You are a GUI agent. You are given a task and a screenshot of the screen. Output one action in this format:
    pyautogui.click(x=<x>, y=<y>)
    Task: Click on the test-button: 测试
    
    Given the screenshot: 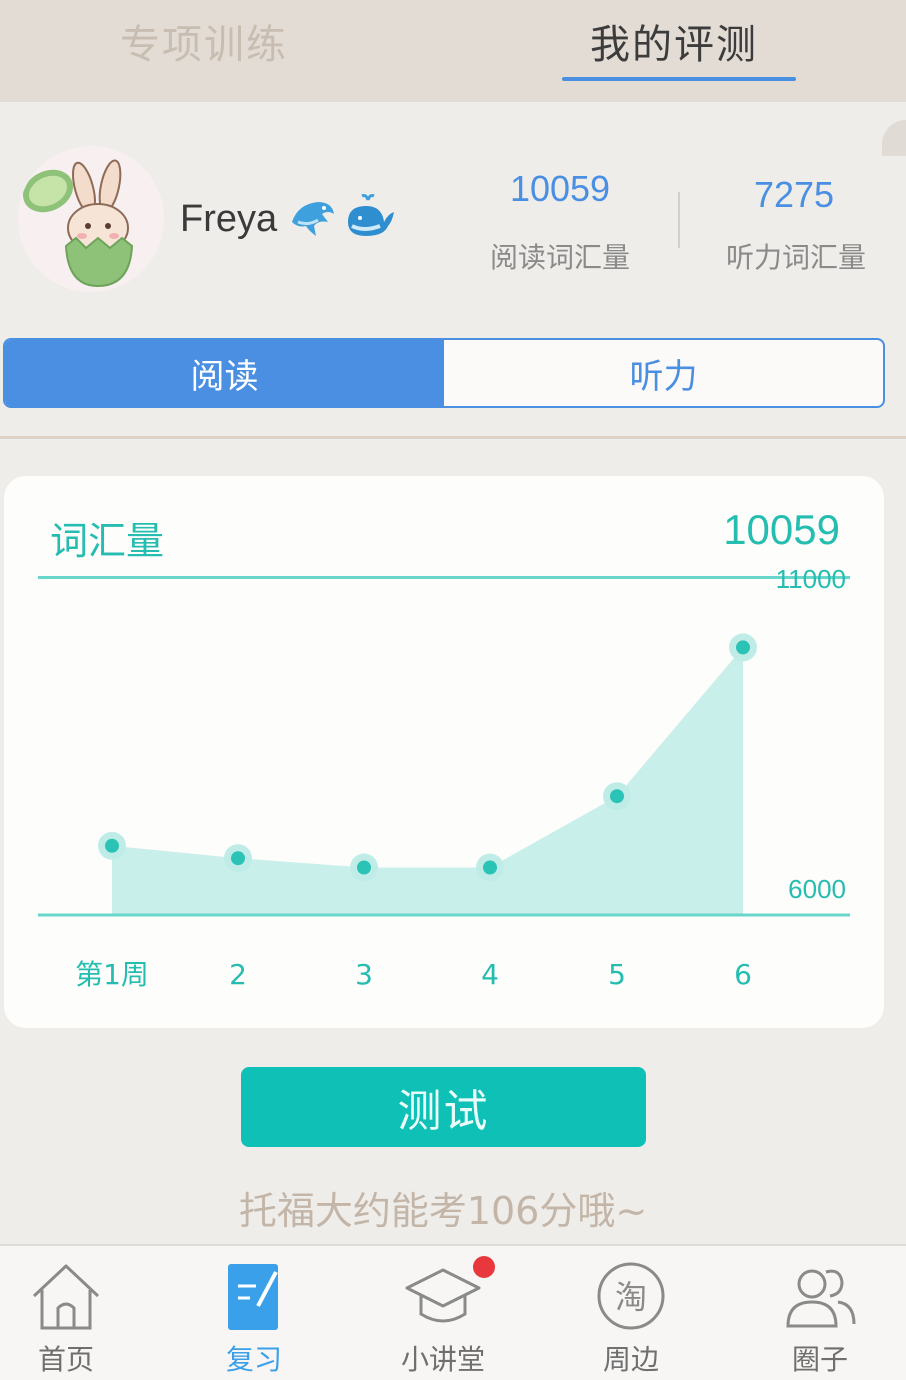 What is the action you would take?
    pyautogui.click(x=443, y=1107)
    